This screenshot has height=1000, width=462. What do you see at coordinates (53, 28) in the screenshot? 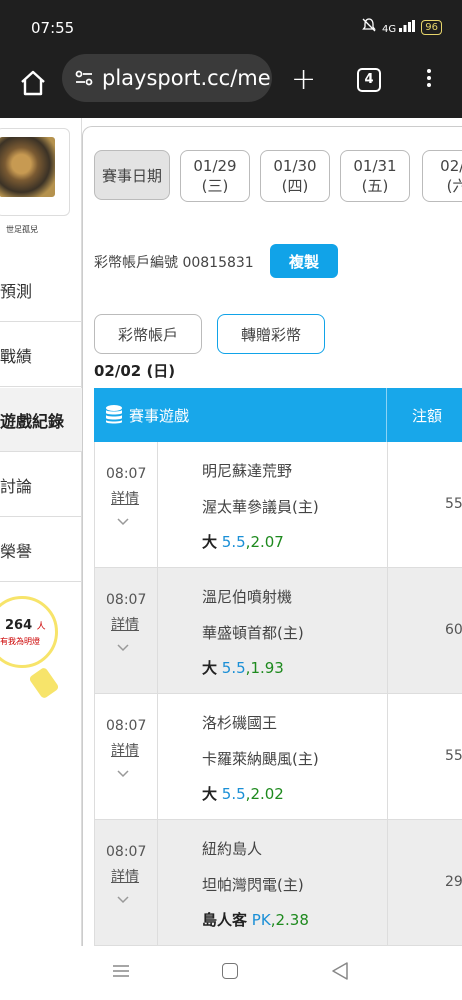
I see `clock: 07:55` at bounding box center [53, 28].